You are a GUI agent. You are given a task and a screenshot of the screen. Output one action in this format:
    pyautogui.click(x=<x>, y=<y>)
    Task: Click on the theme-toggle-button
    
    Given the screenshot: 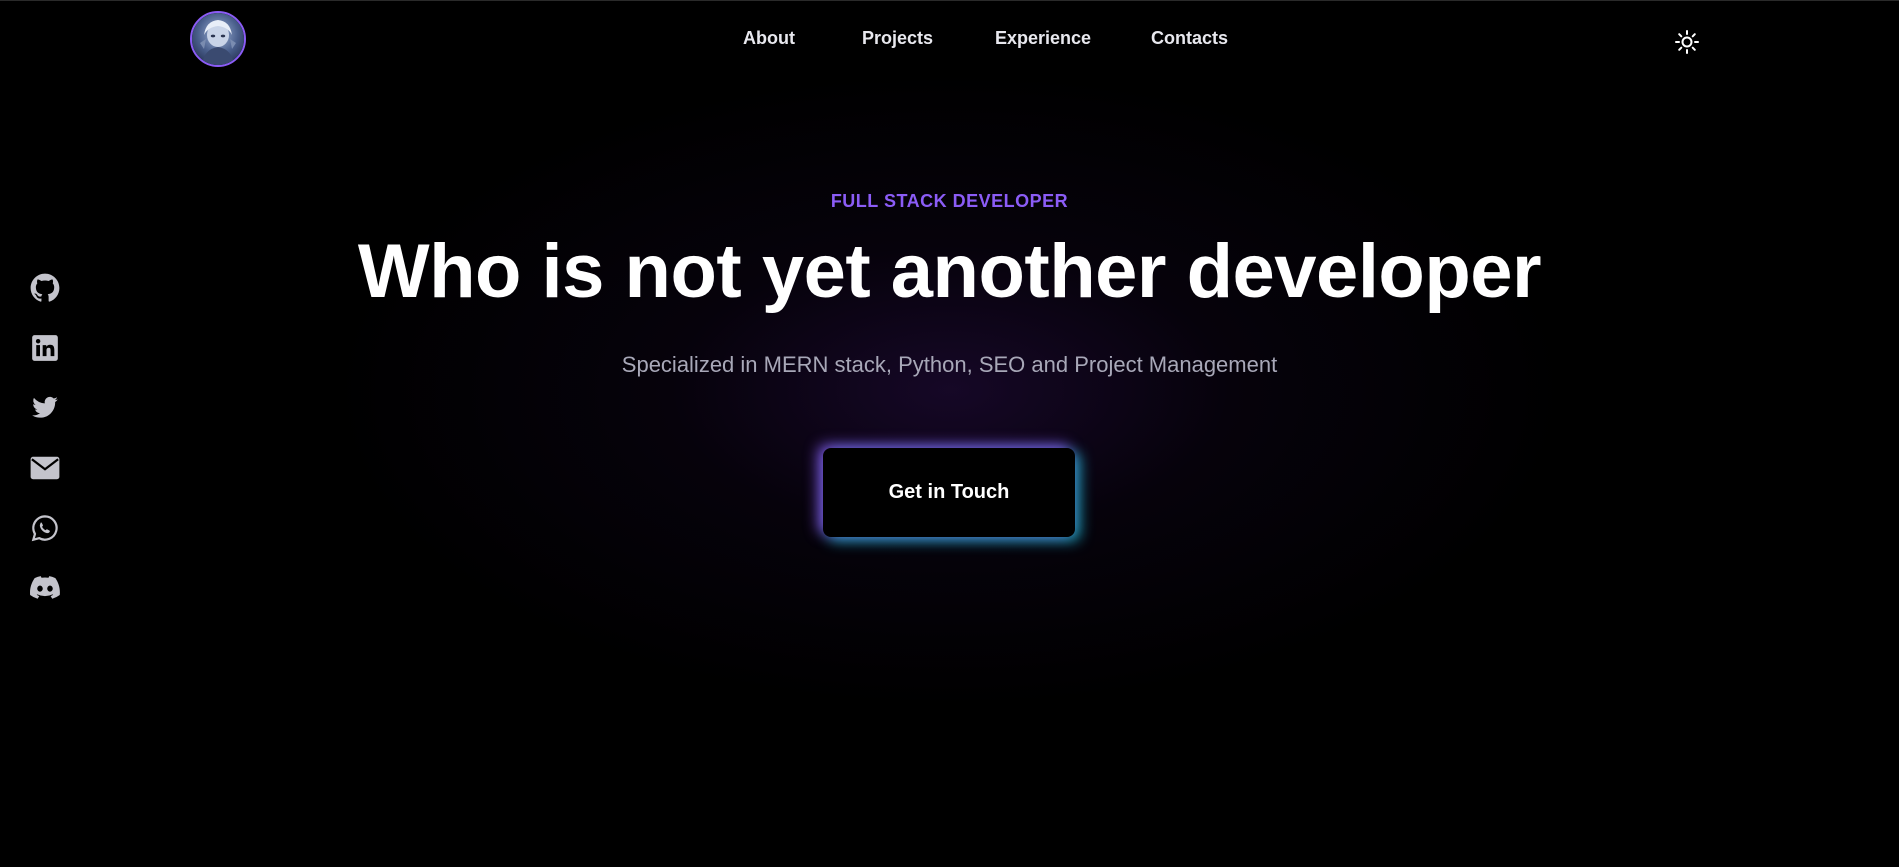 What is the action you would take?
    pyautogui.click(x=1687, y=42)
    